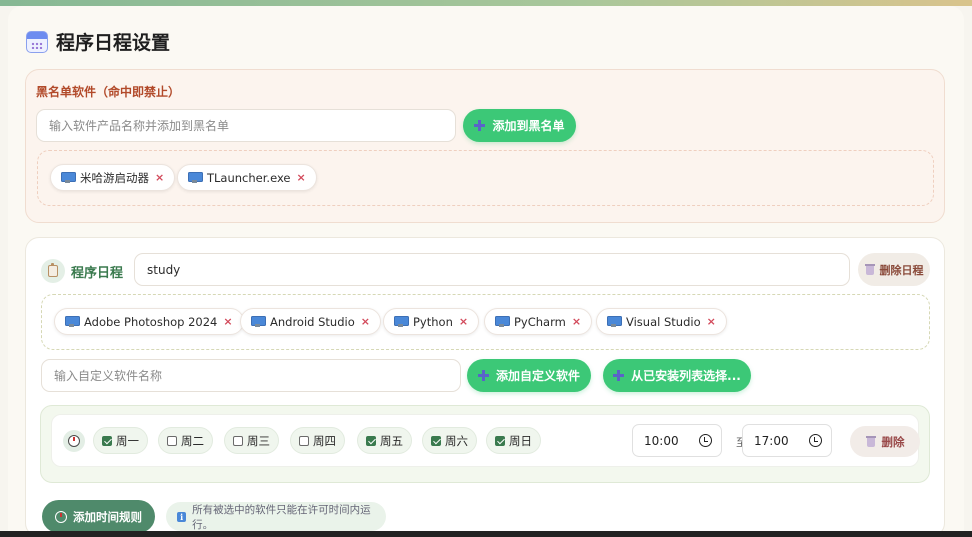  I want to click on app-tag: Python ×, so click(431, 321).